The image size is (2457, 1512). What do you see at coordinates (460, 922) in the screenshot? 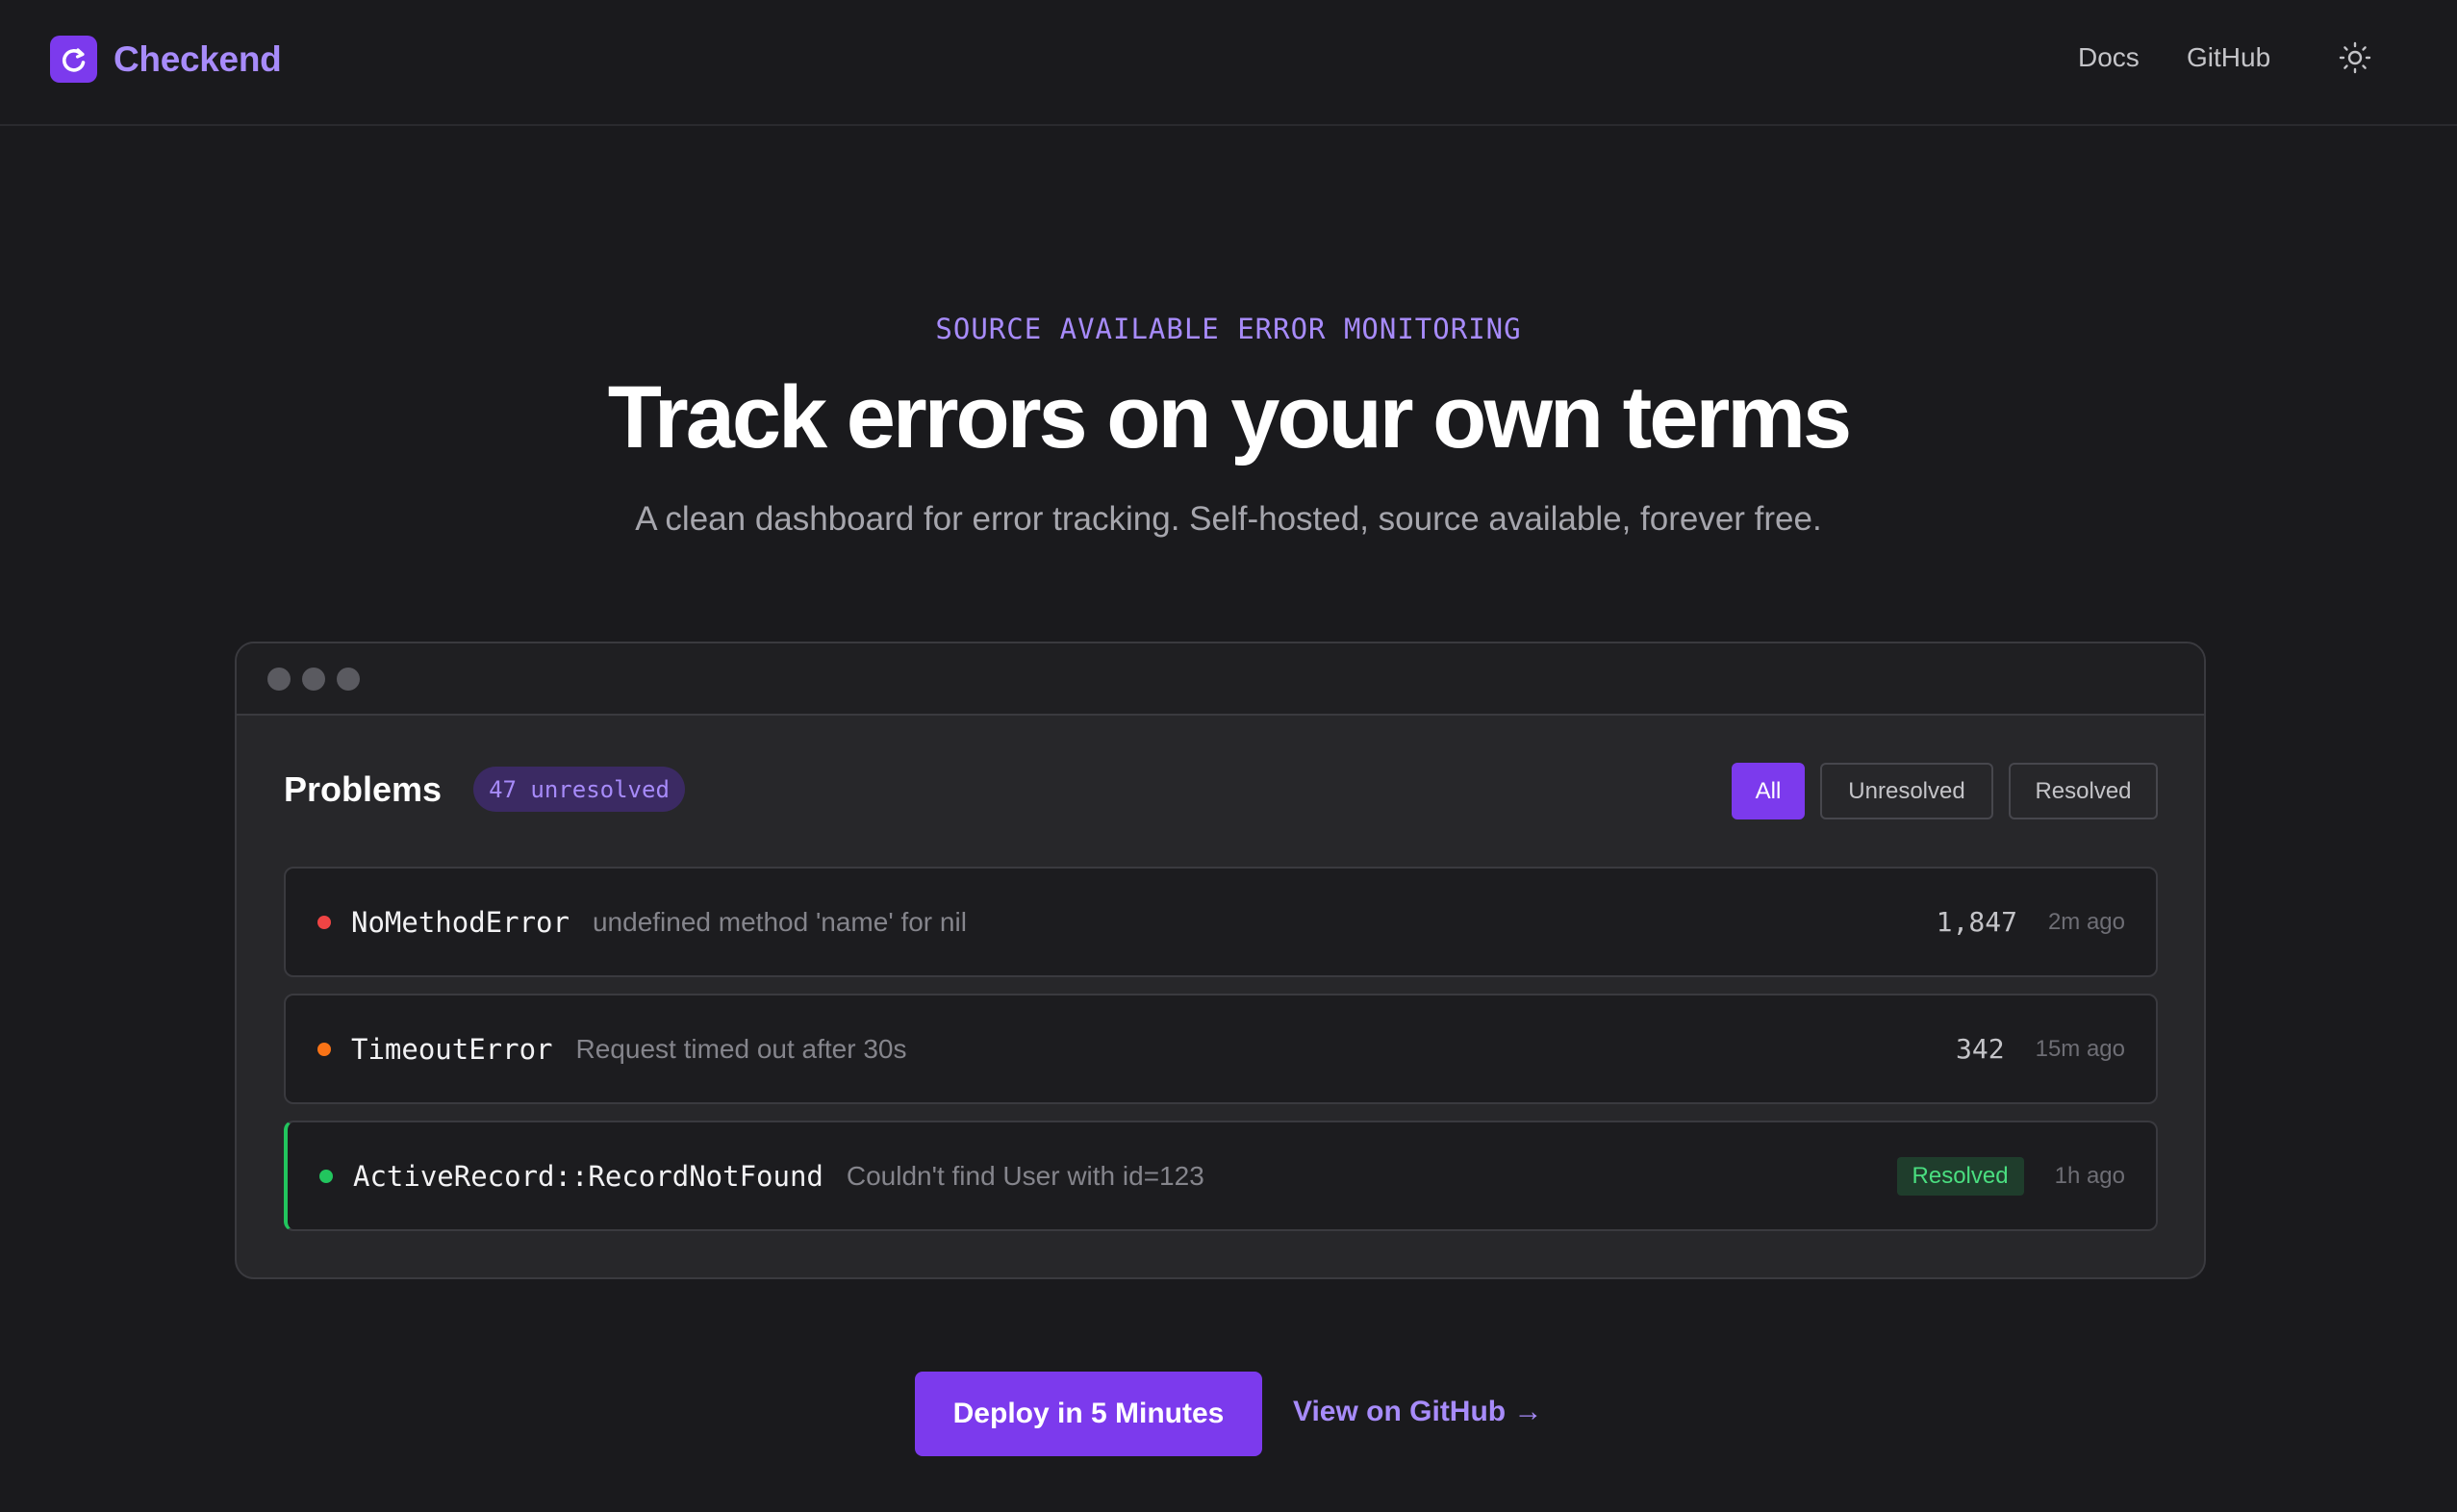
I see `error-name: NoMethodError` at bounding box center [460, 922].